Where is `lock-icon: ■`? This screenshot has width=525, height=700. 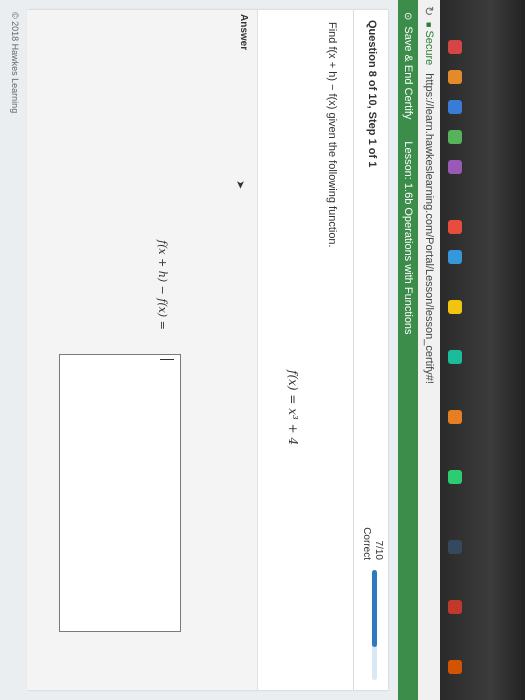
lock-icon: ■ is located at coordinates (429, 25).